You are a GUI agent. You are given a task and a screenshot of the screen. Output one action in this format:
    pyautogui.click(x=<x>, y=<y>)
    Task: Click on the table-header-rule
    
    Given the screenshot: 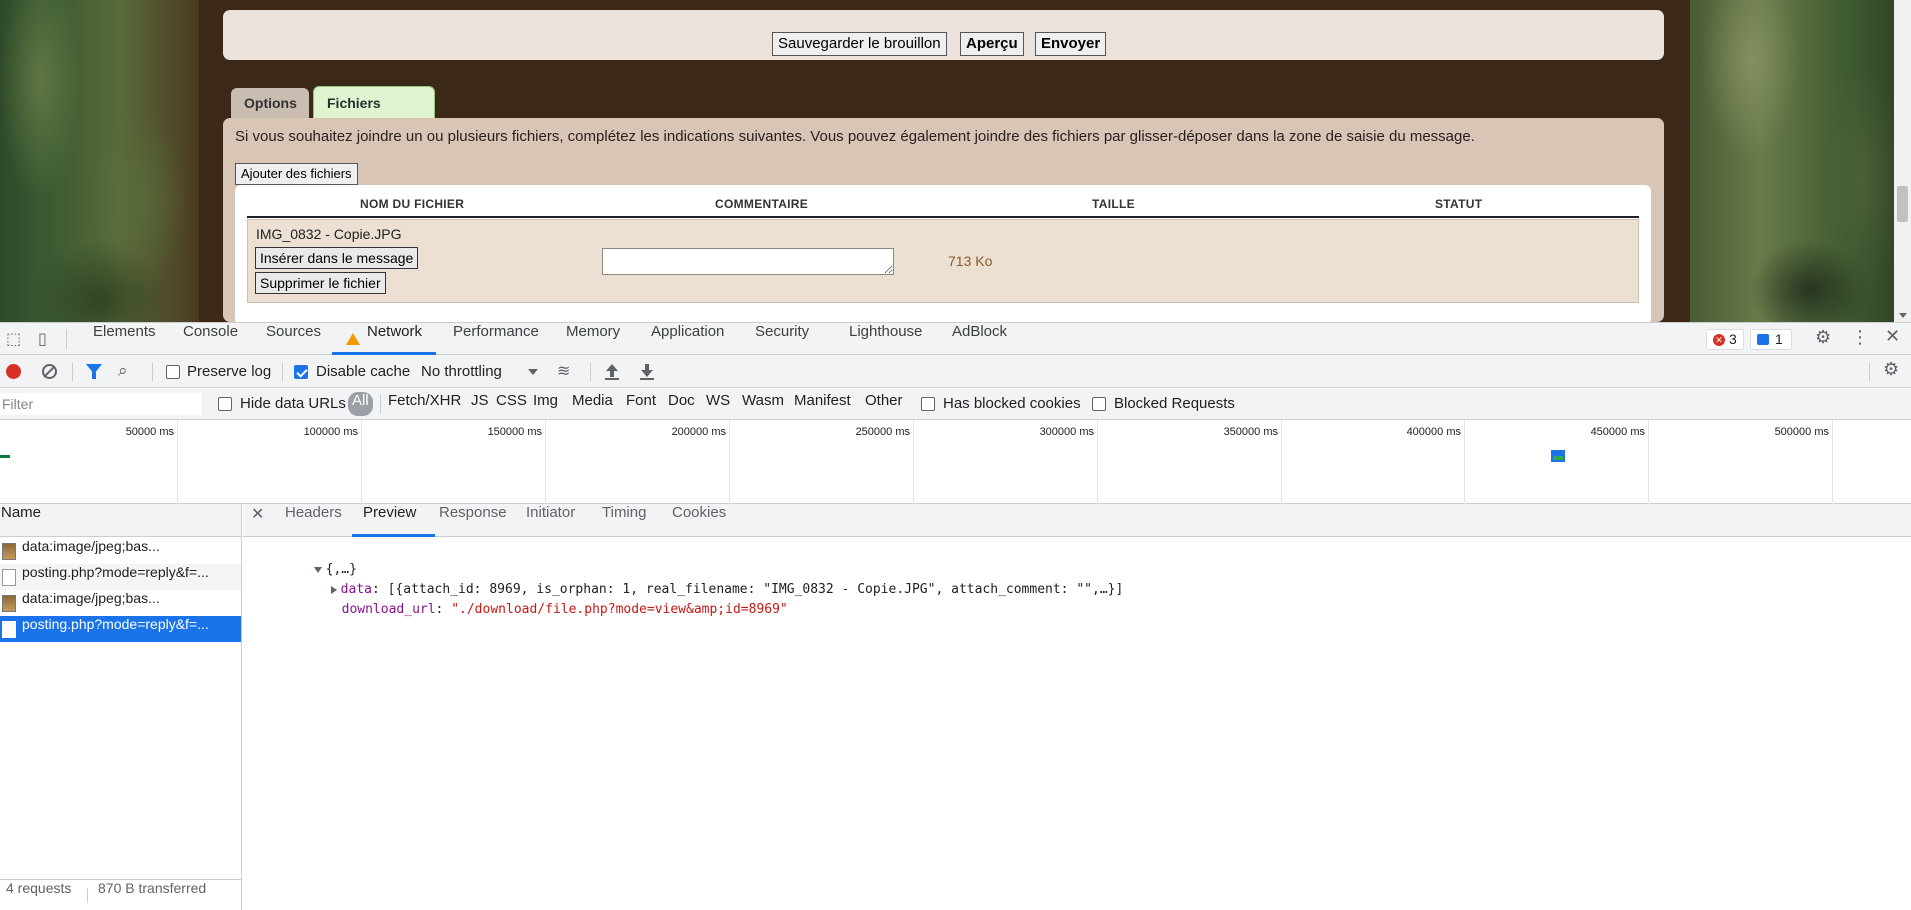 What is the action you would take?
    pyautogui.click(x=943, y=217)
    